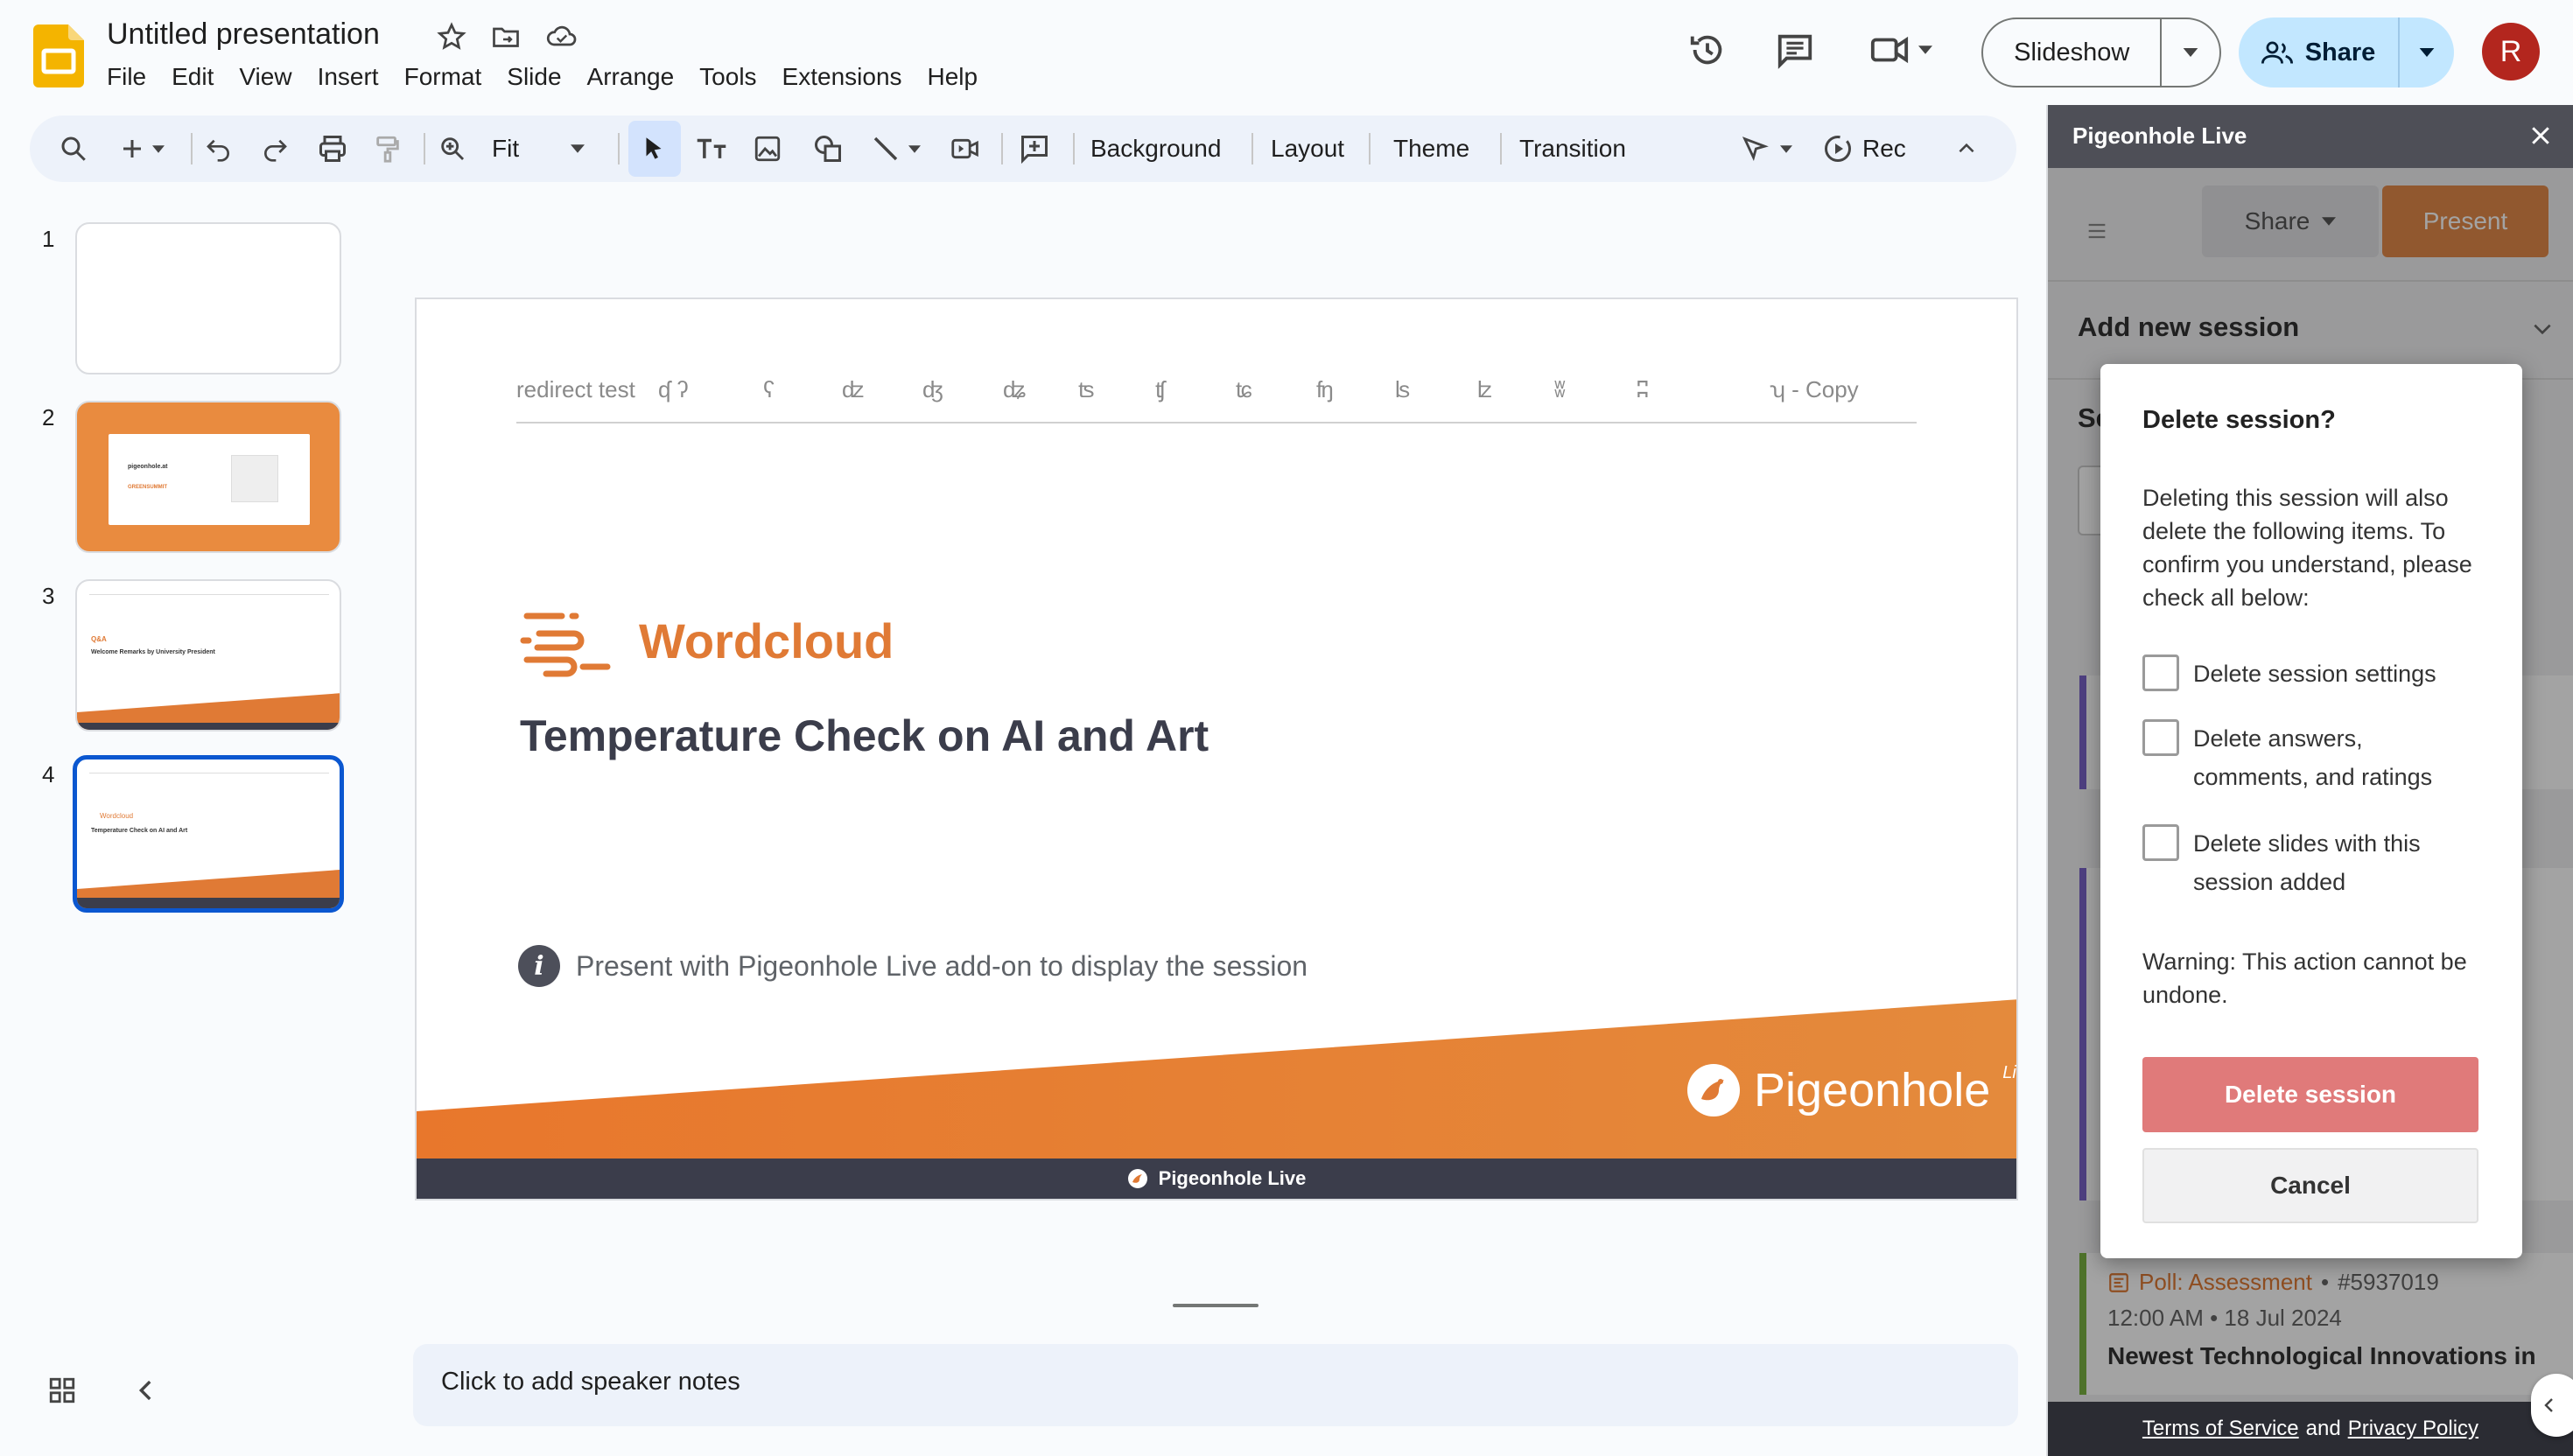 This screenshot has width=2573, height=1456. Describe the element at coordinates (451, 36) in the screenshot. I see `star-icon` at that location.